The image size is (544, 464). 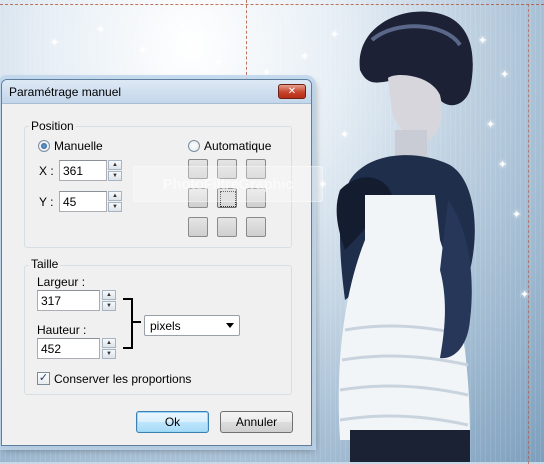 I want to click on width-input: 317, so click(x=68, y=300).